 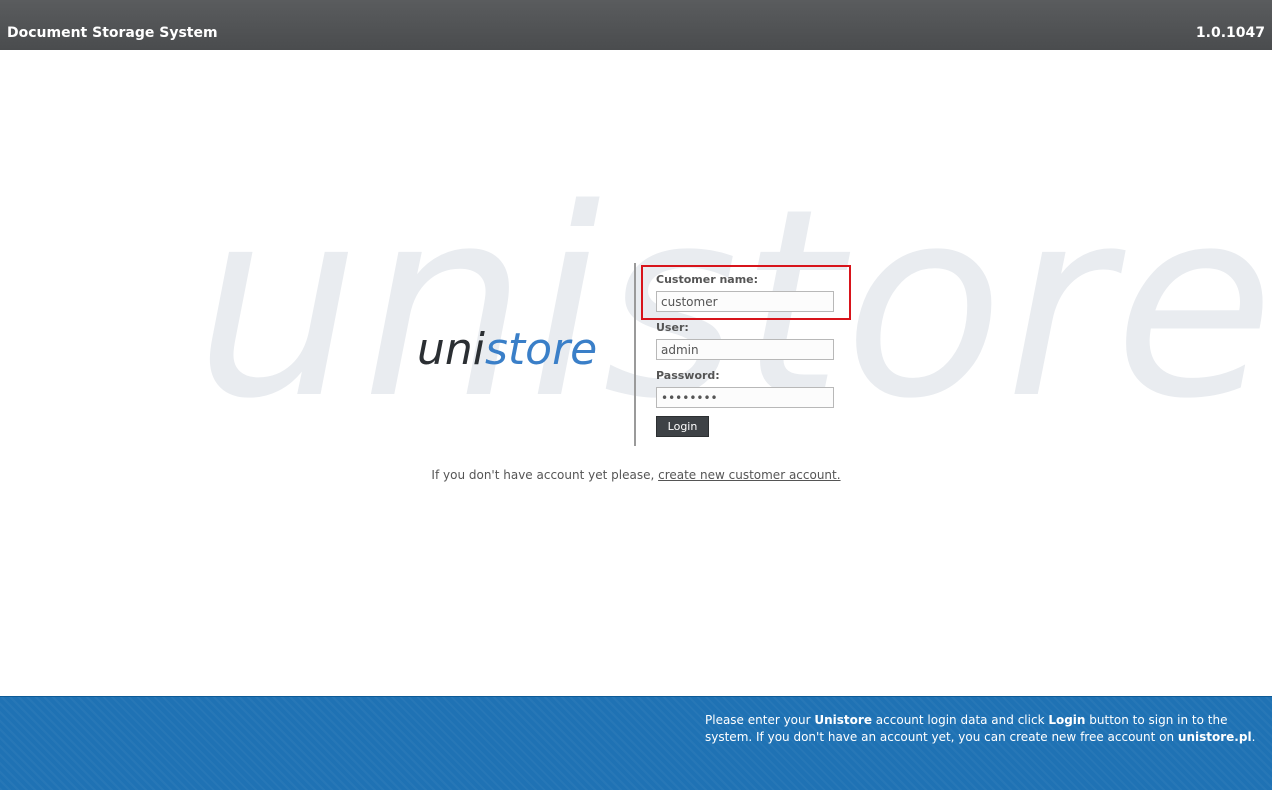 What do you see at coordinates (1214, 737) in the screenshot?
I see `footer-site: unistore.pl` at bounding box center [1214, 737].